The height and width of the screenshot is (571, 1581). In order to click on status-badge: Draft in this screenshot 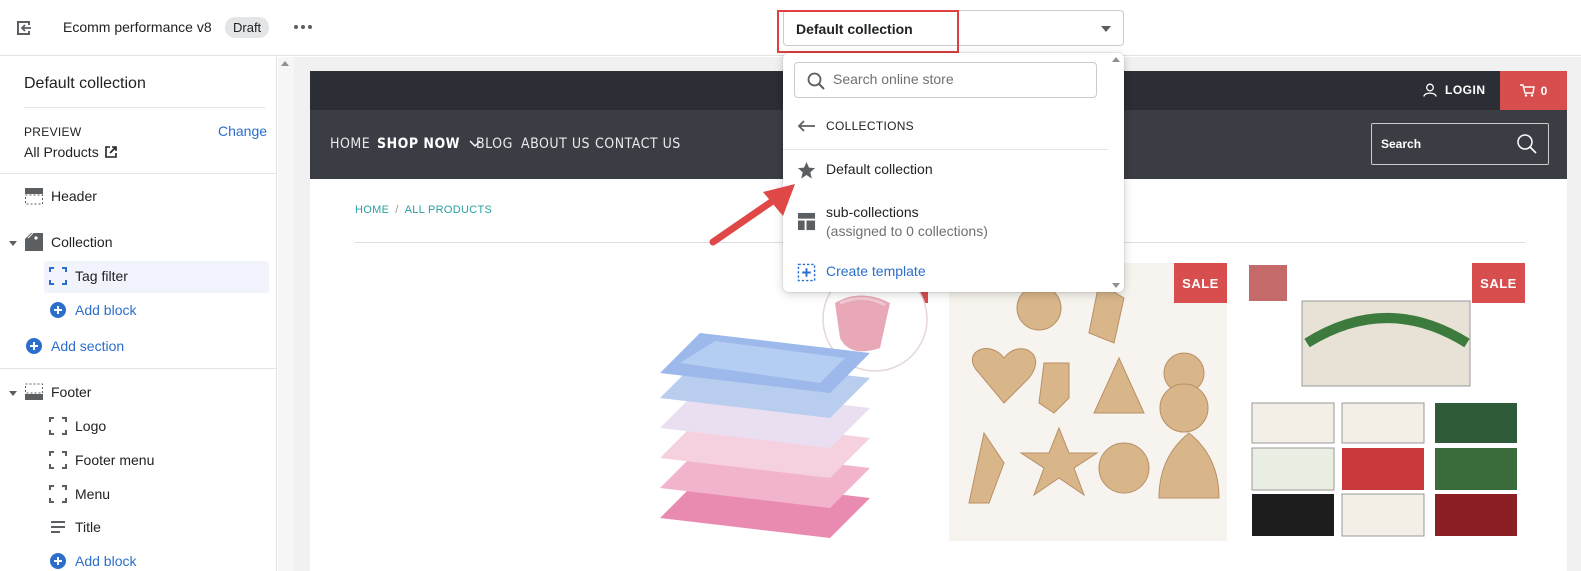, I will do `click(247, 27)`.